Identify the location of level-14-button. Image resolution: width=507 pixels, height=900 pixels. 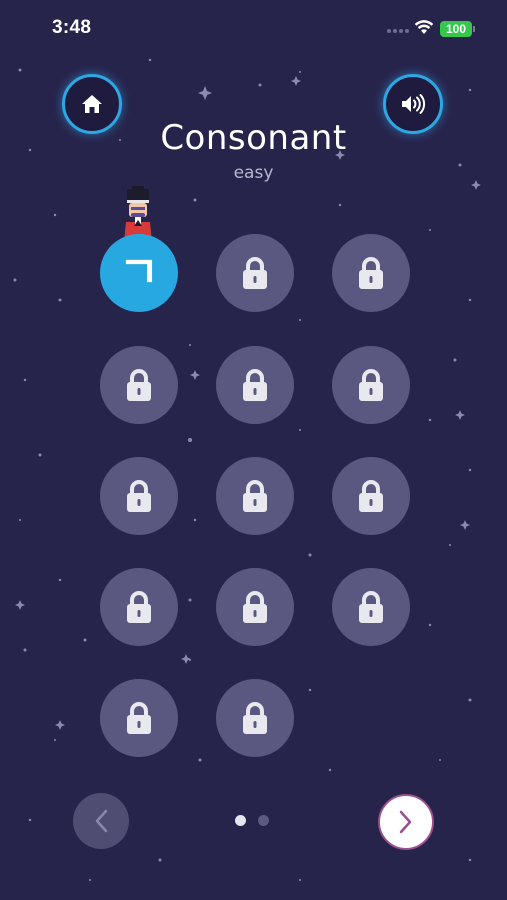
(255, 718).